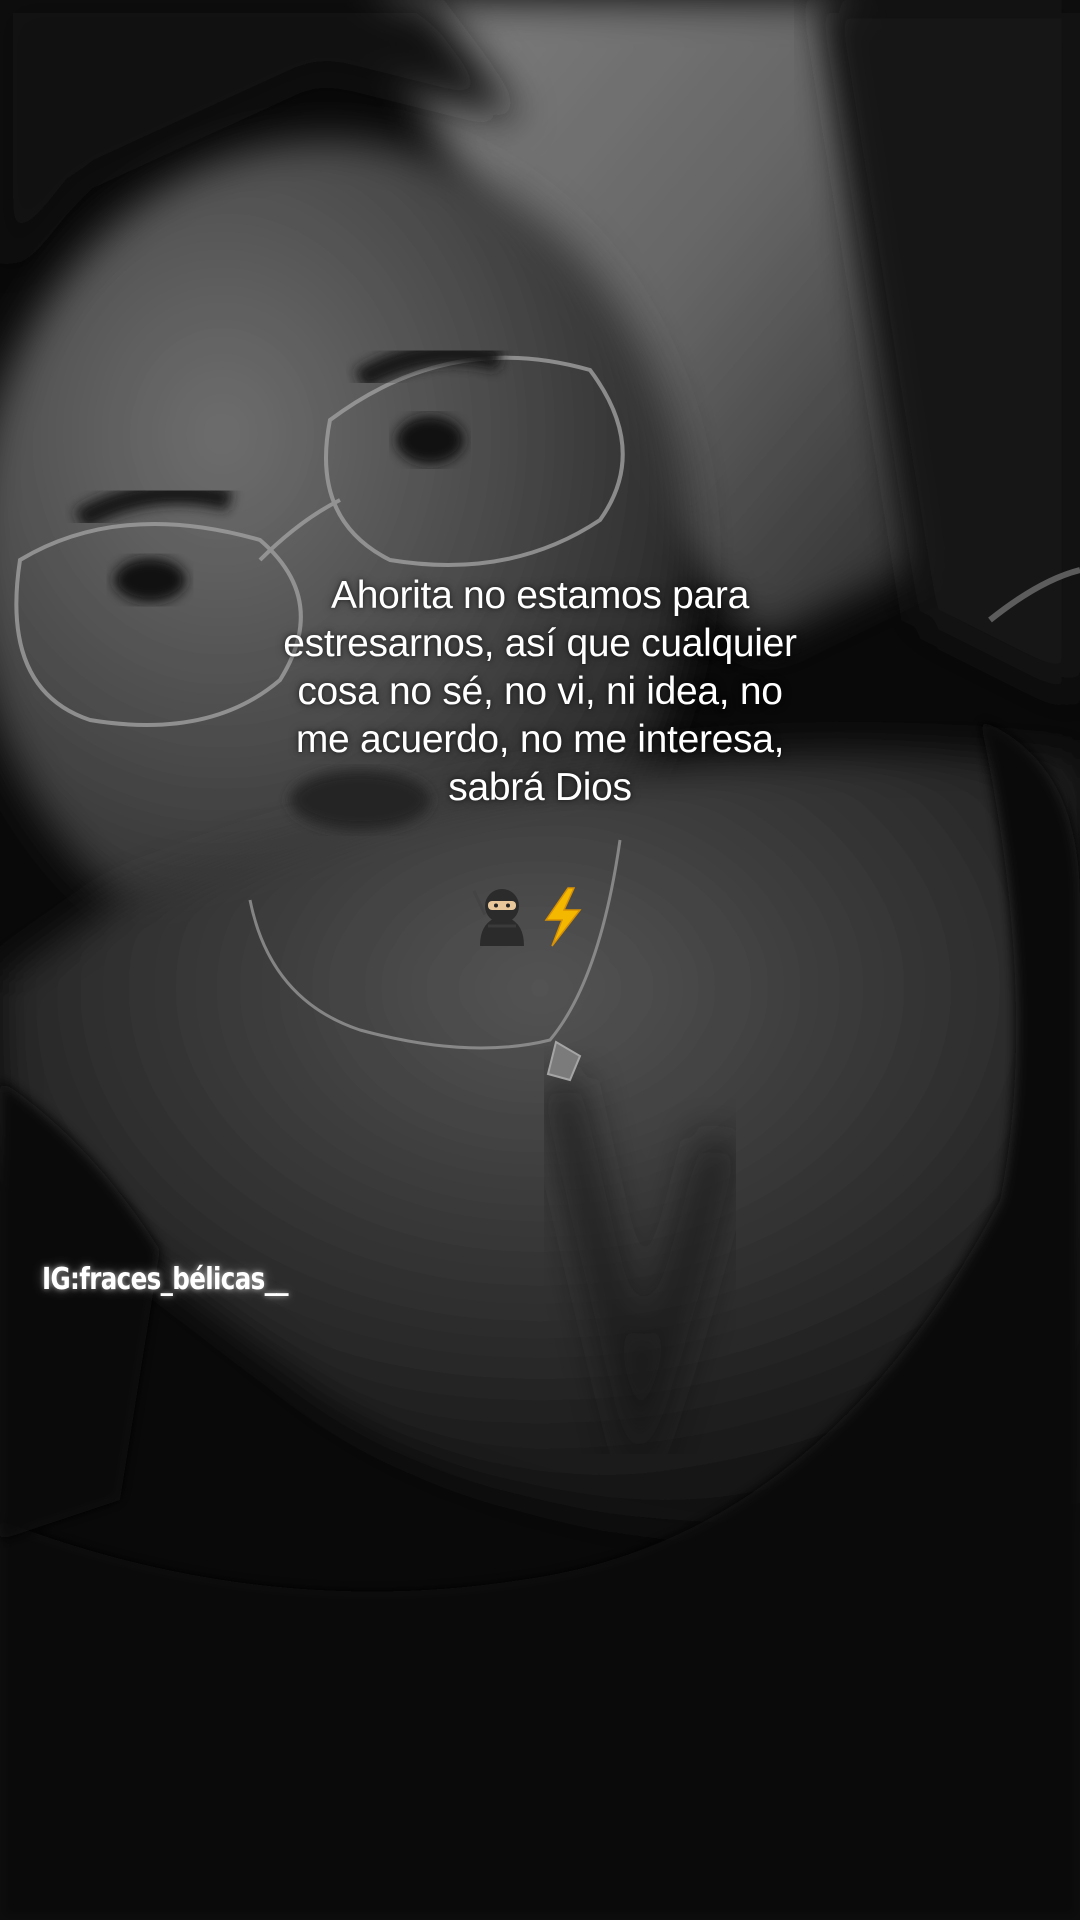 This screenshot has width=1080, height=1920. What do you see at coordinates (527, 917) in the screenshot?
I see `emoji-row` at bounding box center [527, 917].